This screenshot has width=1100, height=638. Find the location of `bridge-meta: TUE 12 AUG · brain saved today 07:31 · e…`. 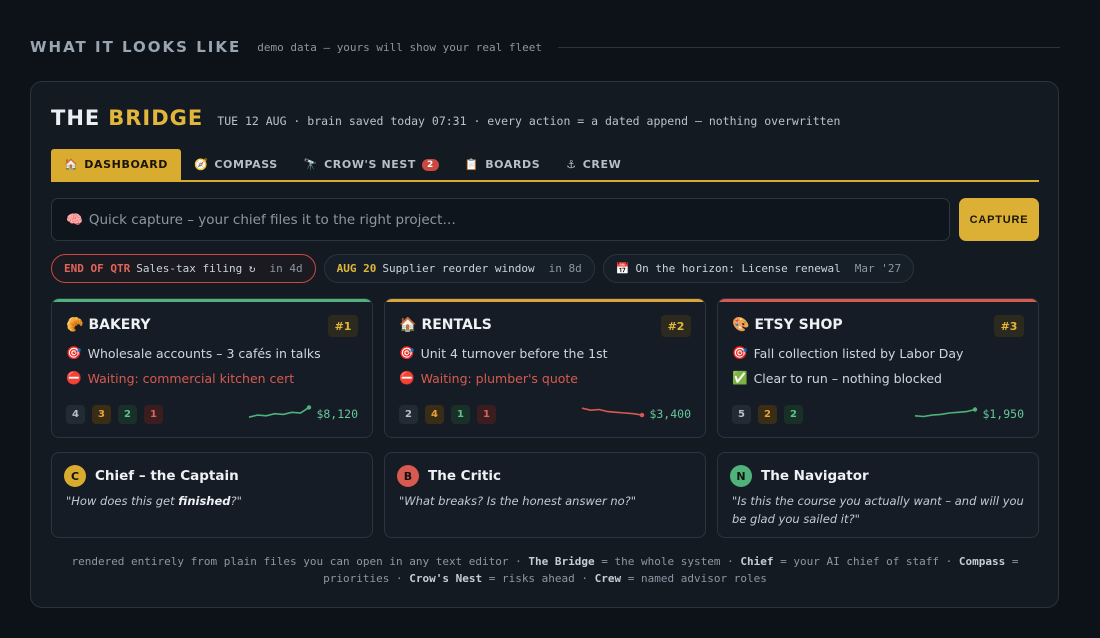

bridge-meta: TUE 12 AUG · brain saved today 07:31 · e… is located at coordinates (529, 121).